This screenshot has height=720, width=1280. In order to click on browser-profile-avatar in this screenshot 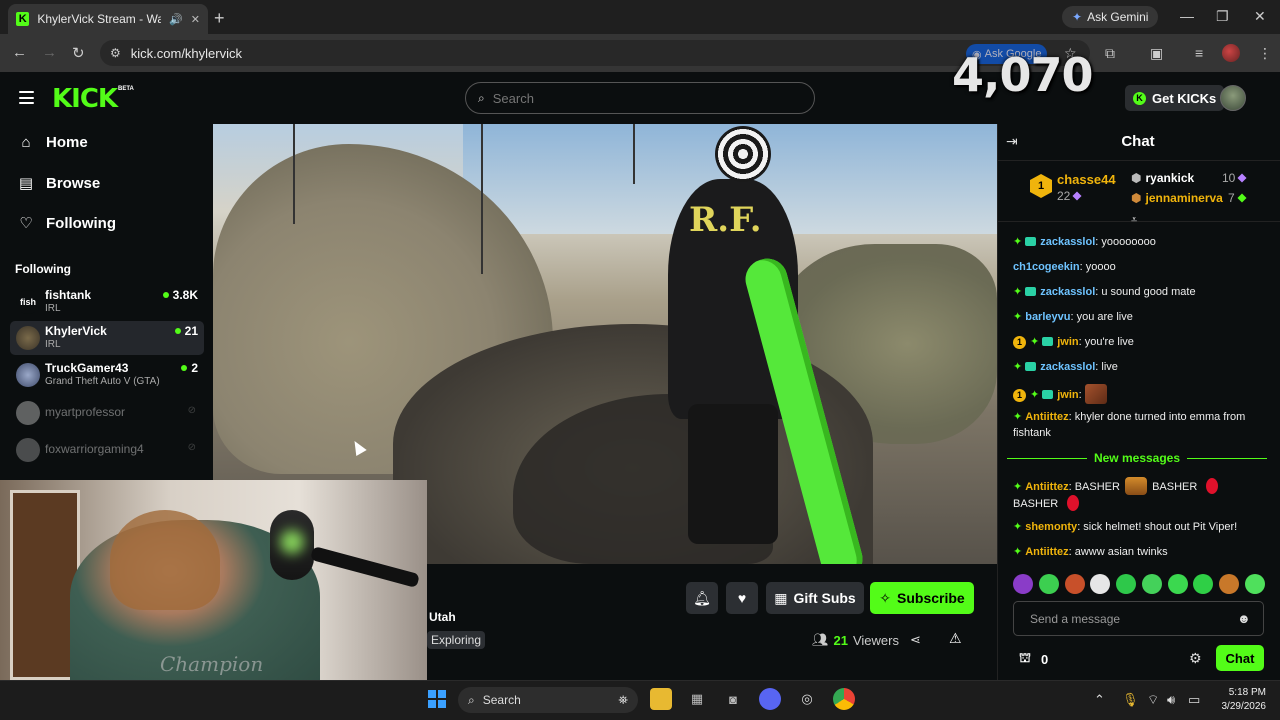, I will do `click(1231, 53)`.